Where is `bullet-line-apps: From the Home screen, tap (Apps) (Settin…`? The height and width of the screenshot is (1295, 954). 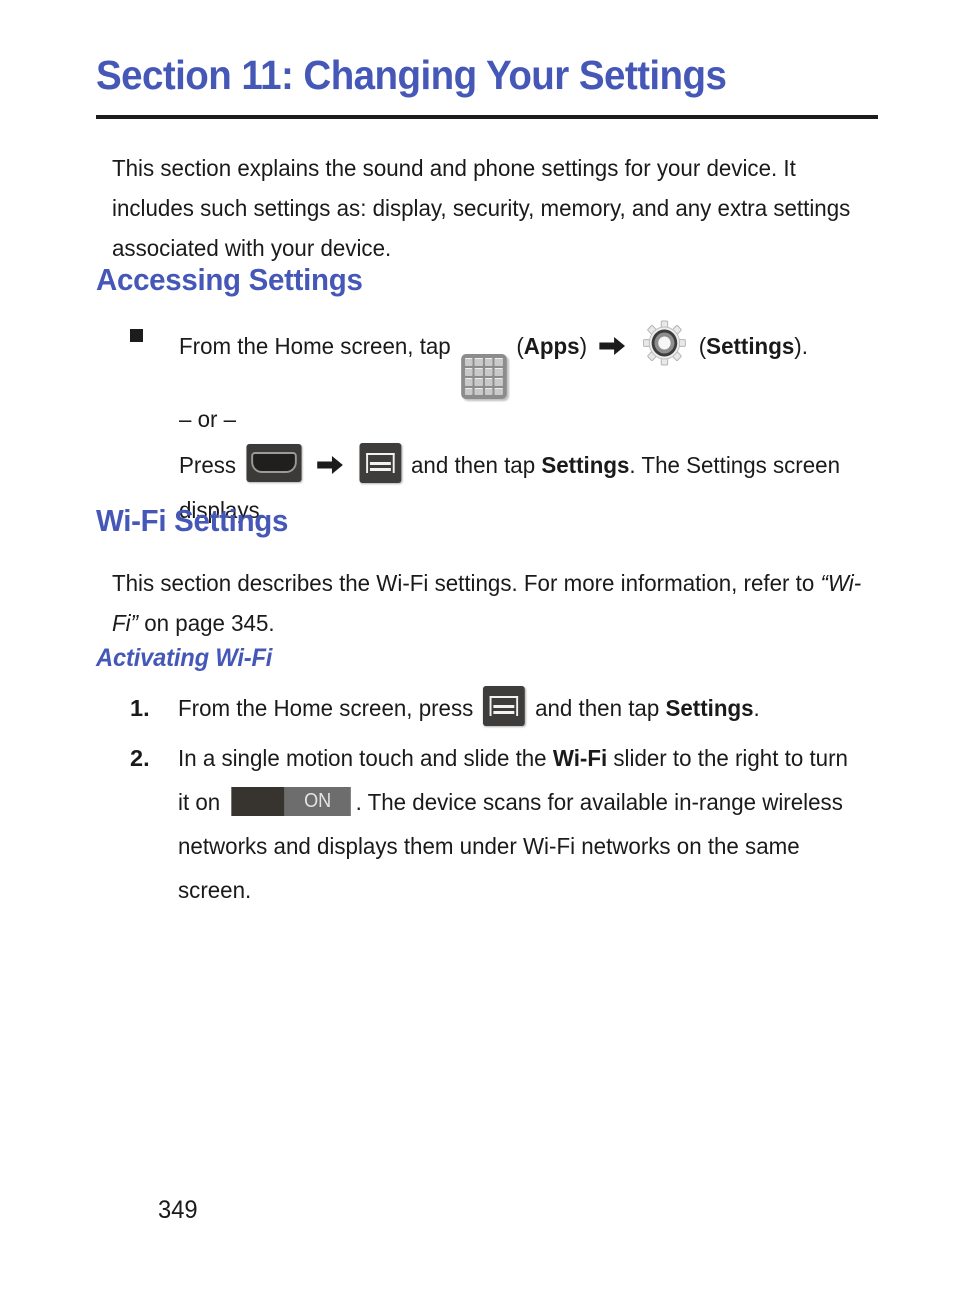
bullet-line-apps: From the Home screen, tap (Apps) (Settin… is located at coordinates (516, 360).